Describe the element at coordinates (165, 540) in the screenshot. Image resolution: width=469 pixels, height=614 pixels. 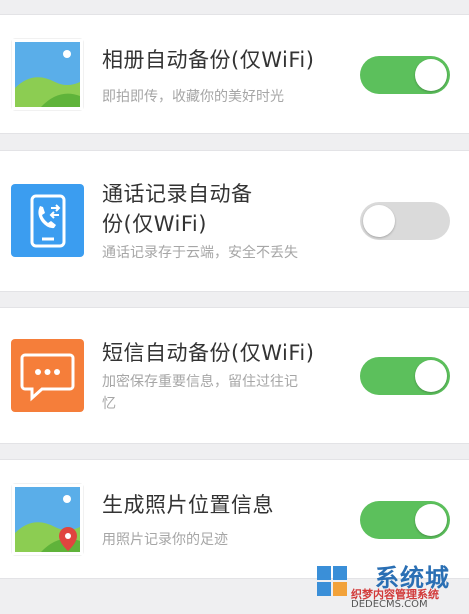
I see `row-subtitle: 用照片记录你的足迹` at that location.